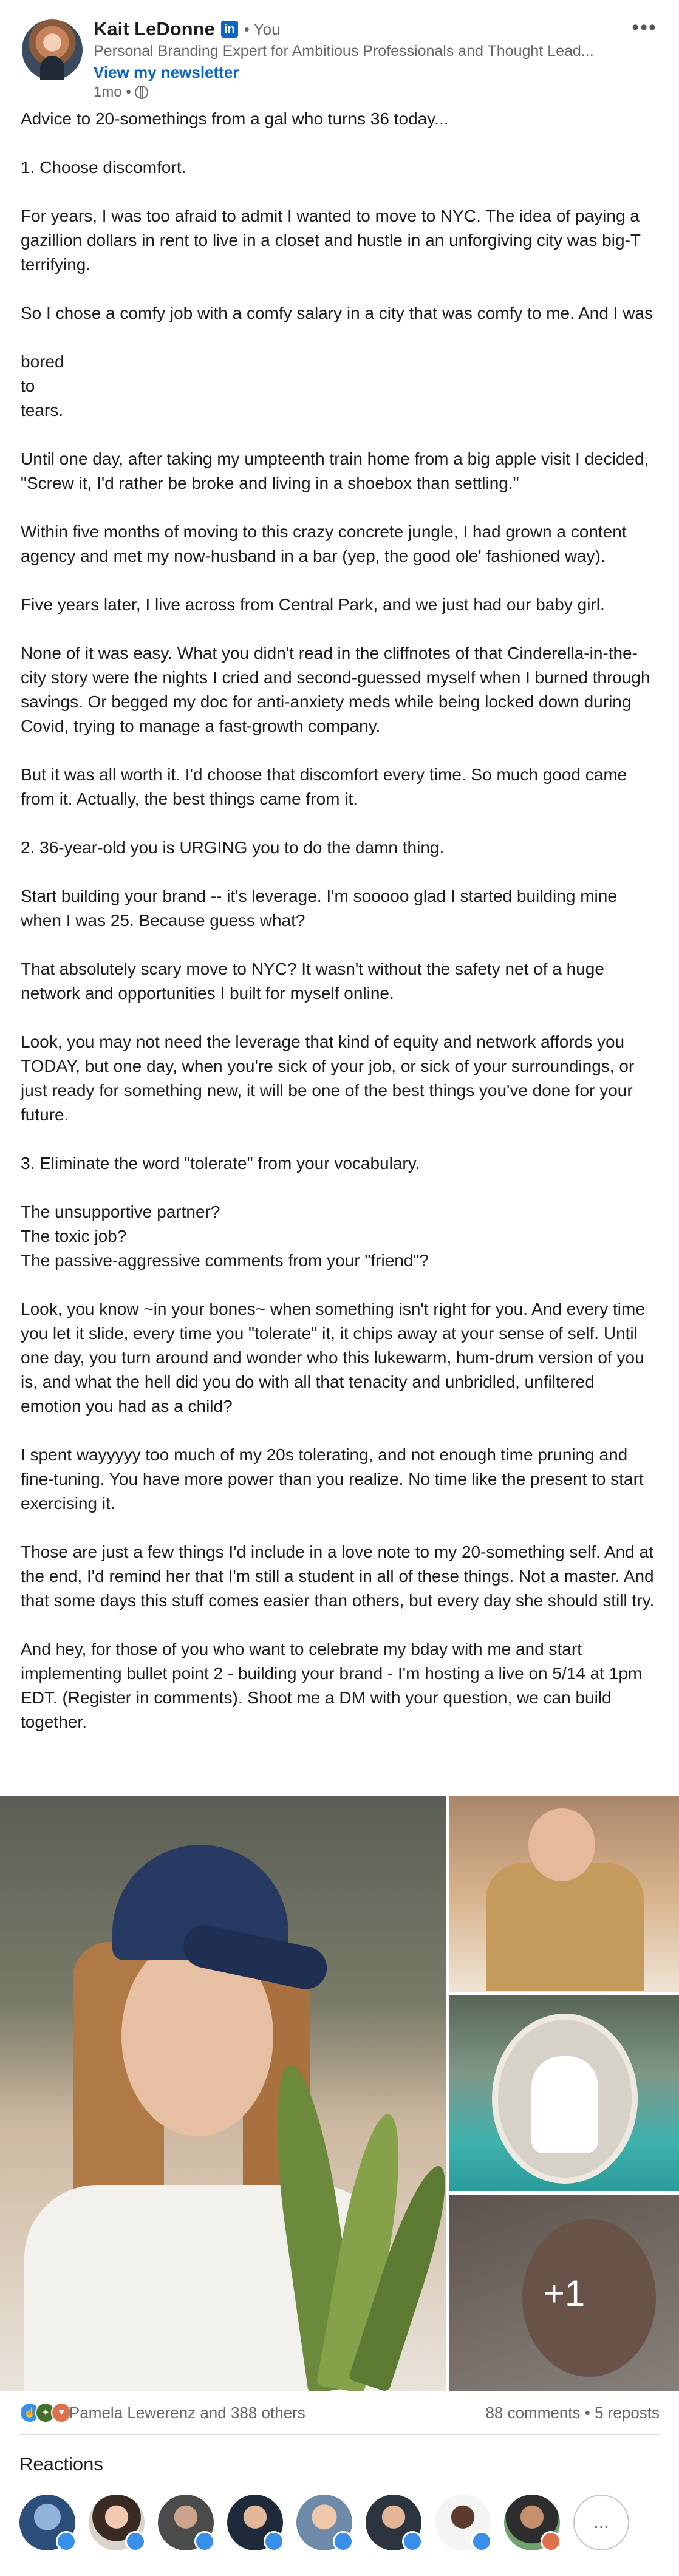 This screenshot has height=2576, width=679. I want to click on reaction-icons: ☝ ✦ ♥, so click(45, 2413).